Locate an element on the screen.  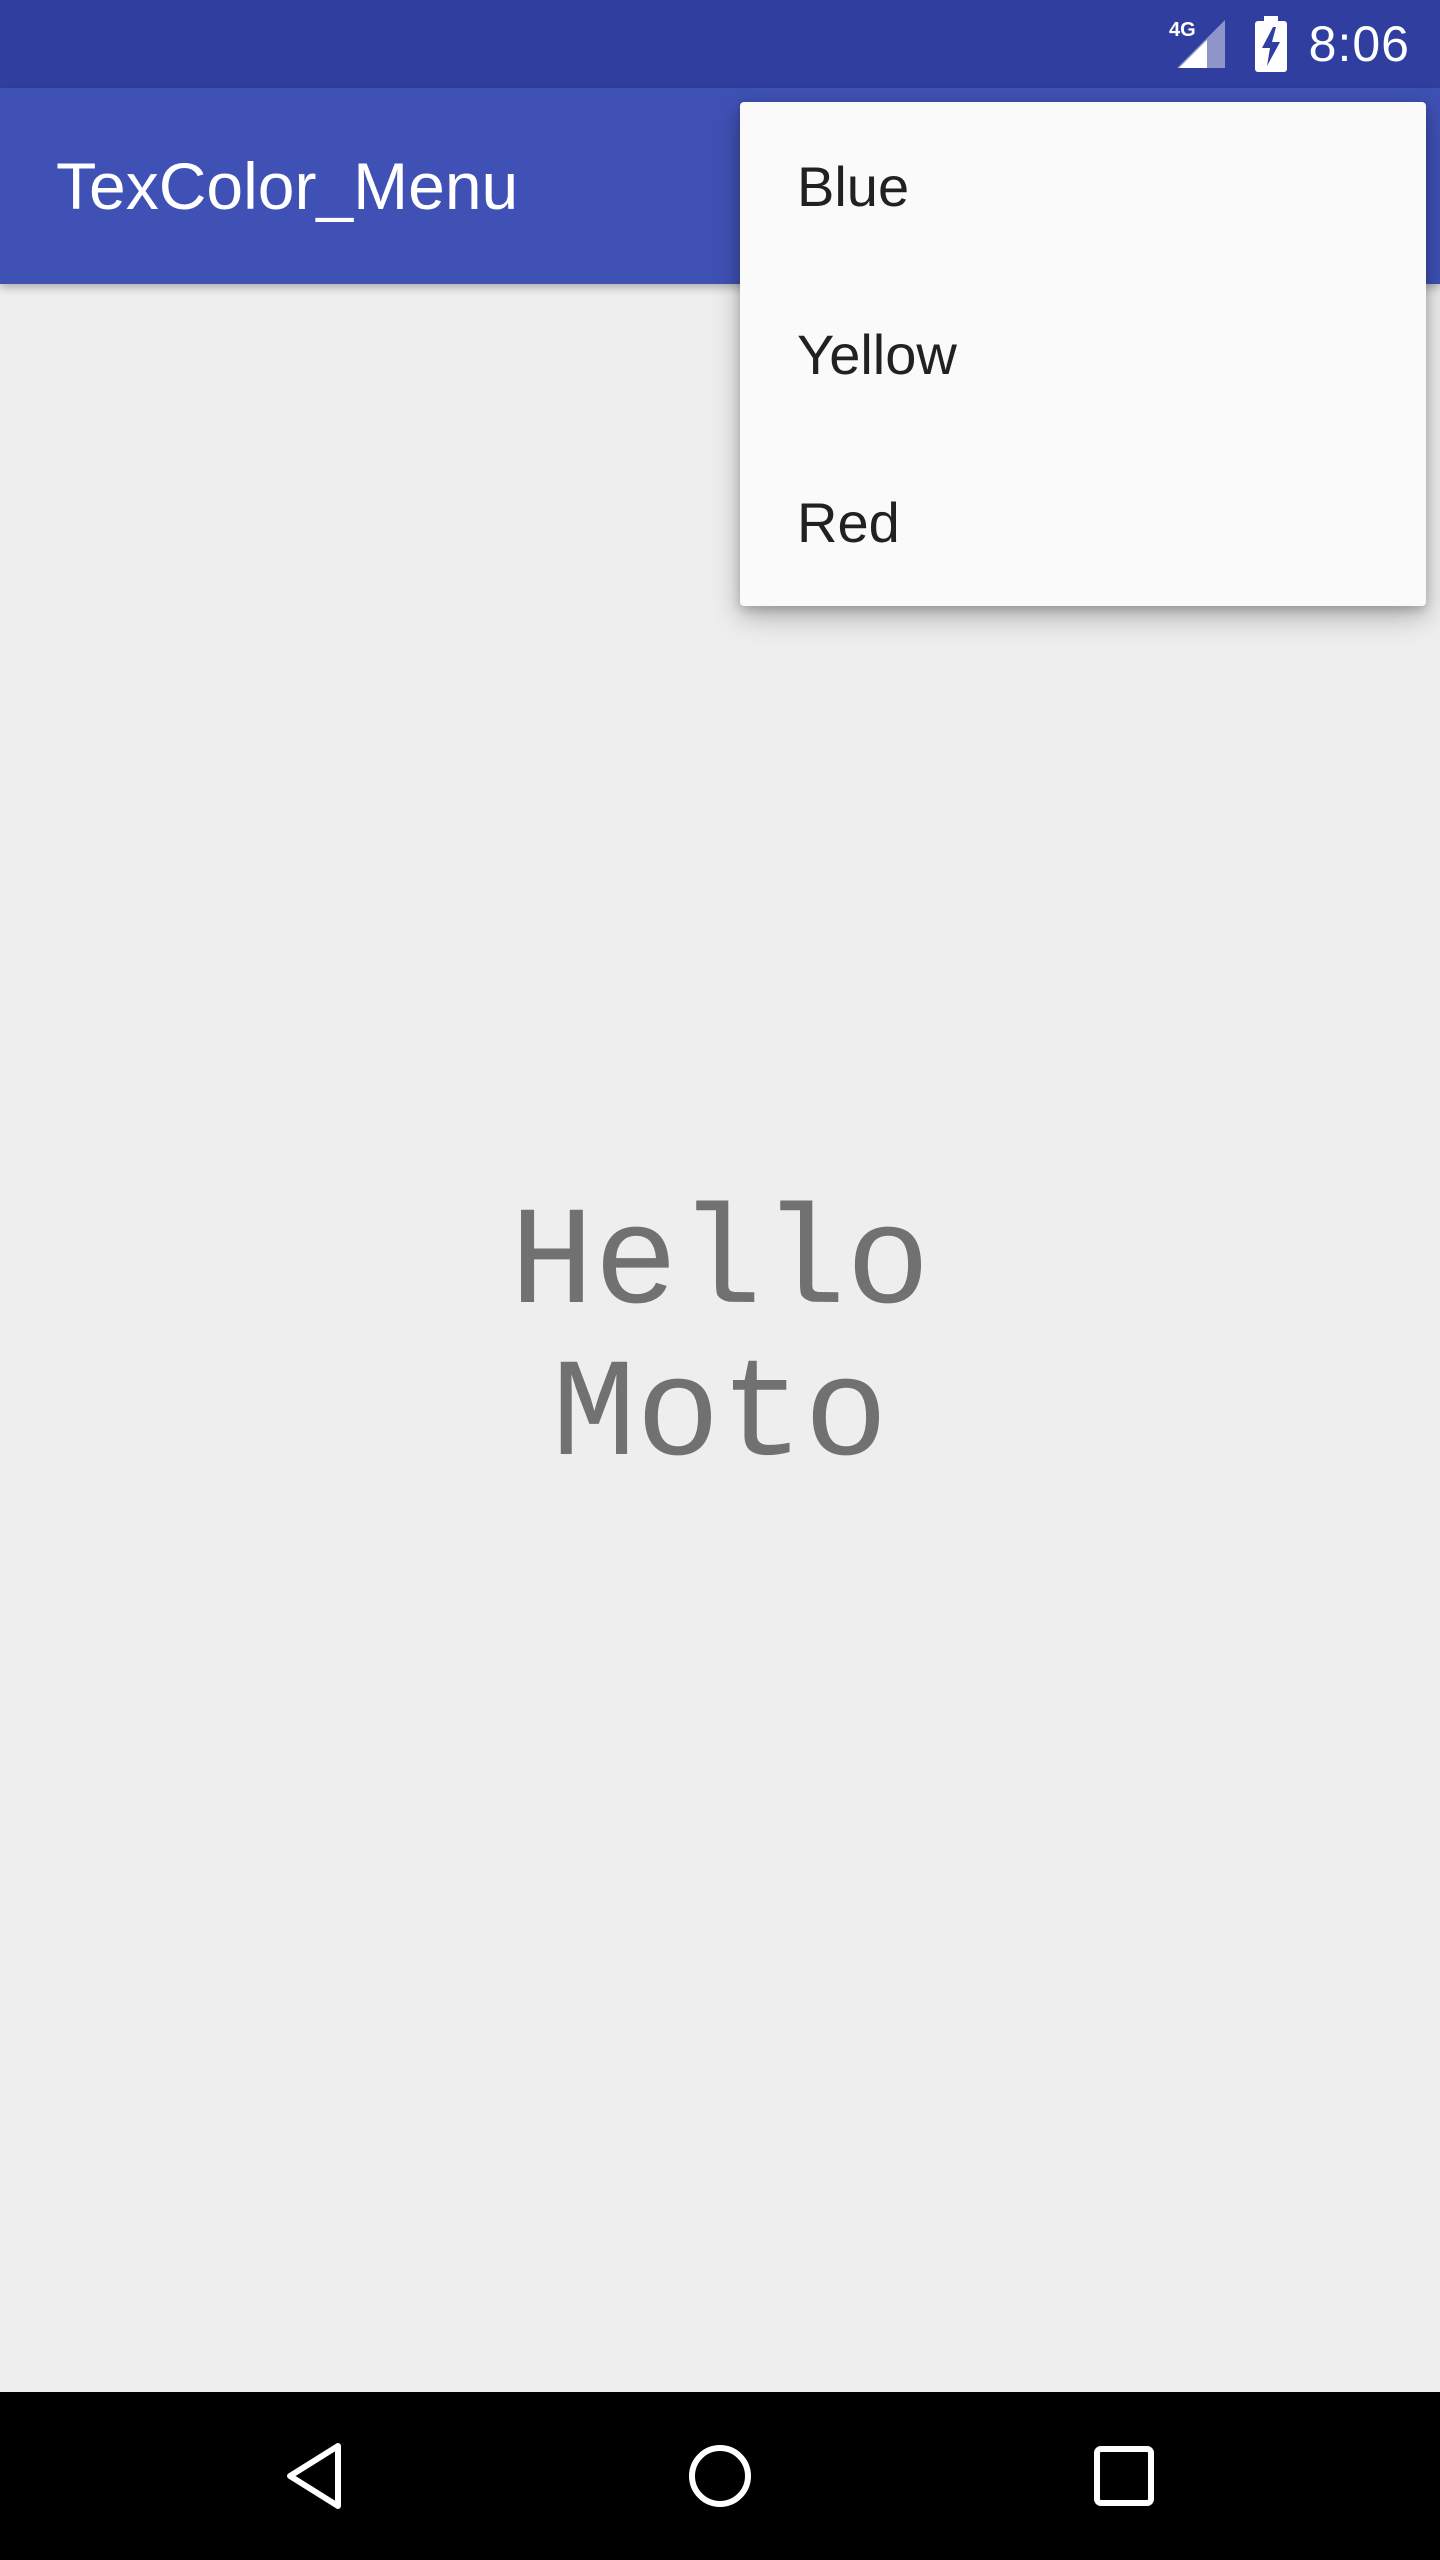
status-time: 8:06 is located at coordinates (1359, 44).